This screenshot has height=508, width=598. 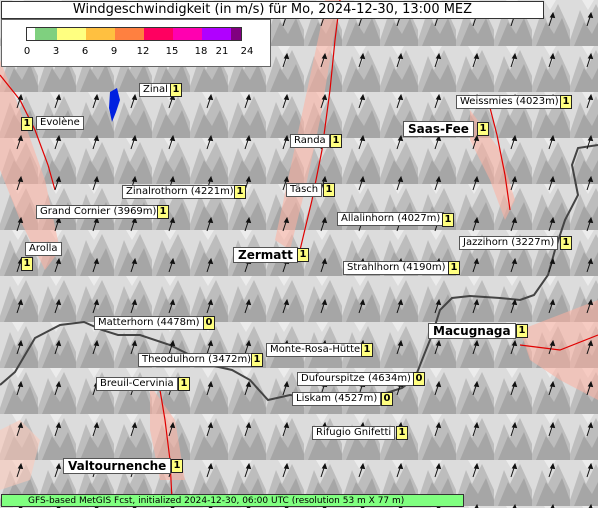 I want to click on place-label: Liskam (4527m), so click(x=337, y=399).